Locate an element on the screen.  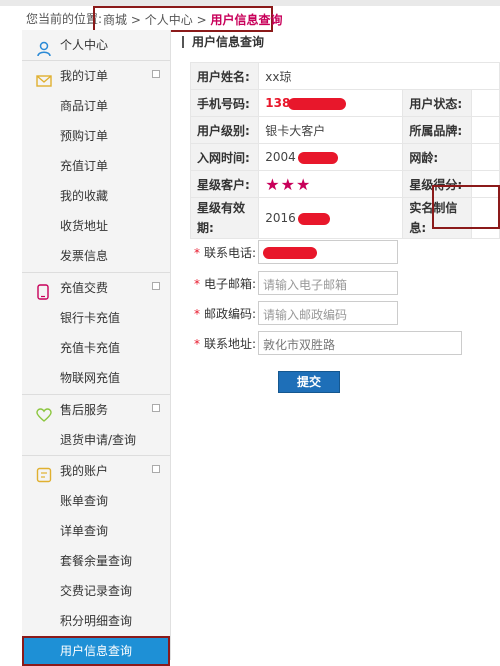
network-age-value is located at coordinates (485, 157).